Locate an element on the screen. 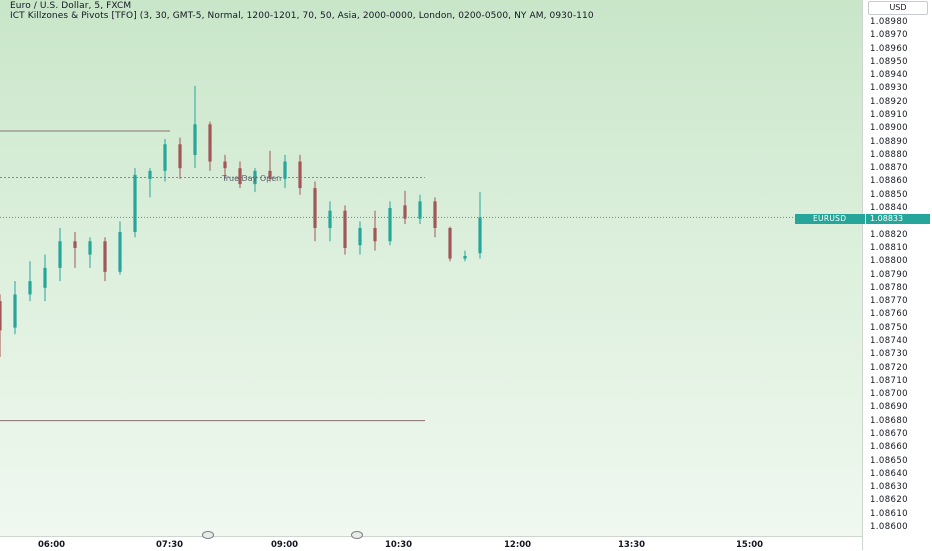  chart-symbol-legend: Euro / U.S. Dollar, 5, FXCM is located at coordinates (71, 6).